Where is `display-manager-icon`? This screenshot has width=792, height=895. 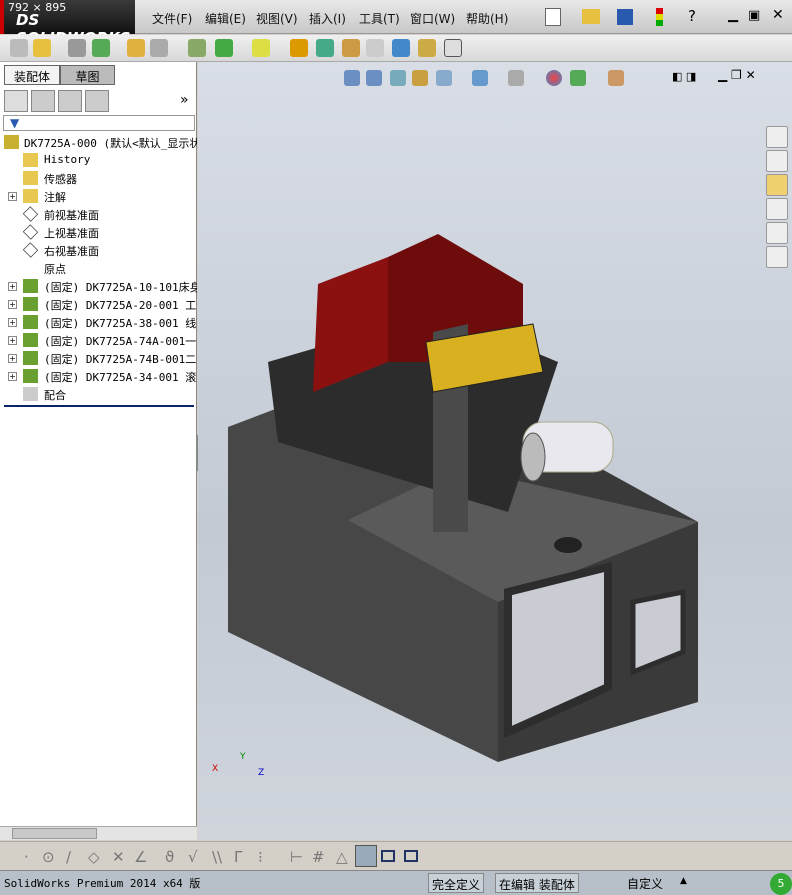
display-manager-icon is located at coordinates (97, 101).